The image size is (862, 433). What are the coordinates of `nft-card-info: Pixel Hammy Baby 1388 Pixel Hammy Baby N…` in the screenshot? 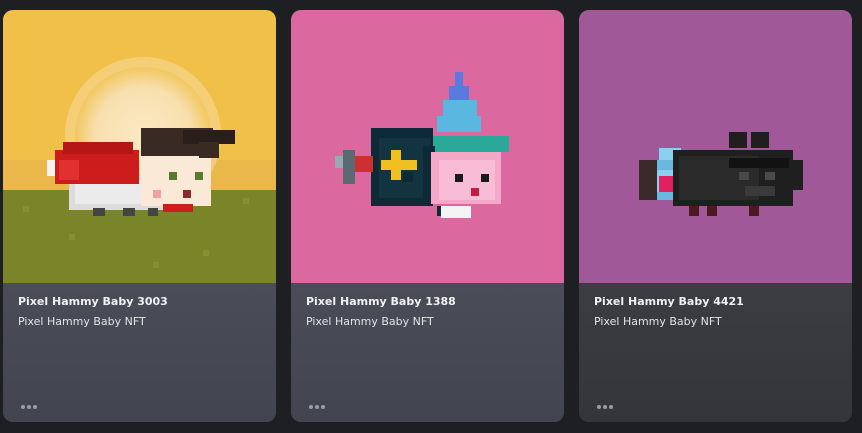 It's located at (427, 352).